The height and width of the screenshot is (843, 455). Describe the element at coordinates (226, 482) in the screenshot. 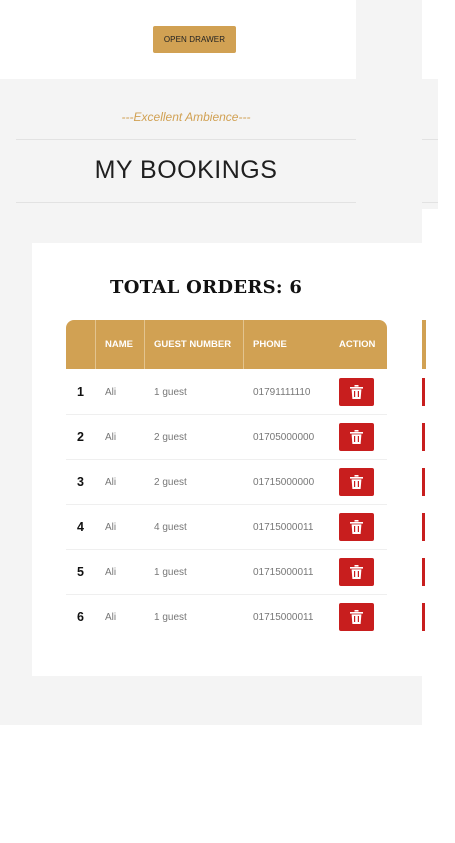

I see `table-row: 3 Ali 2 guest 01715000000` at that location.